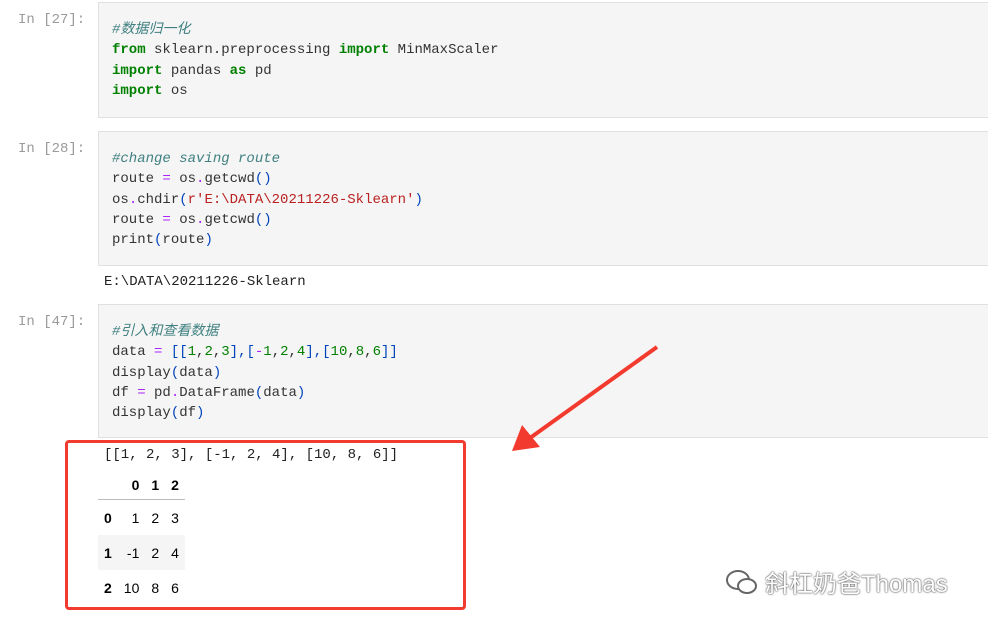 Image resolution: width=988 pixels, height=623 pixels. I want to click on watermark-text: 斜杠奶爸Thomas, so click(856, 584).